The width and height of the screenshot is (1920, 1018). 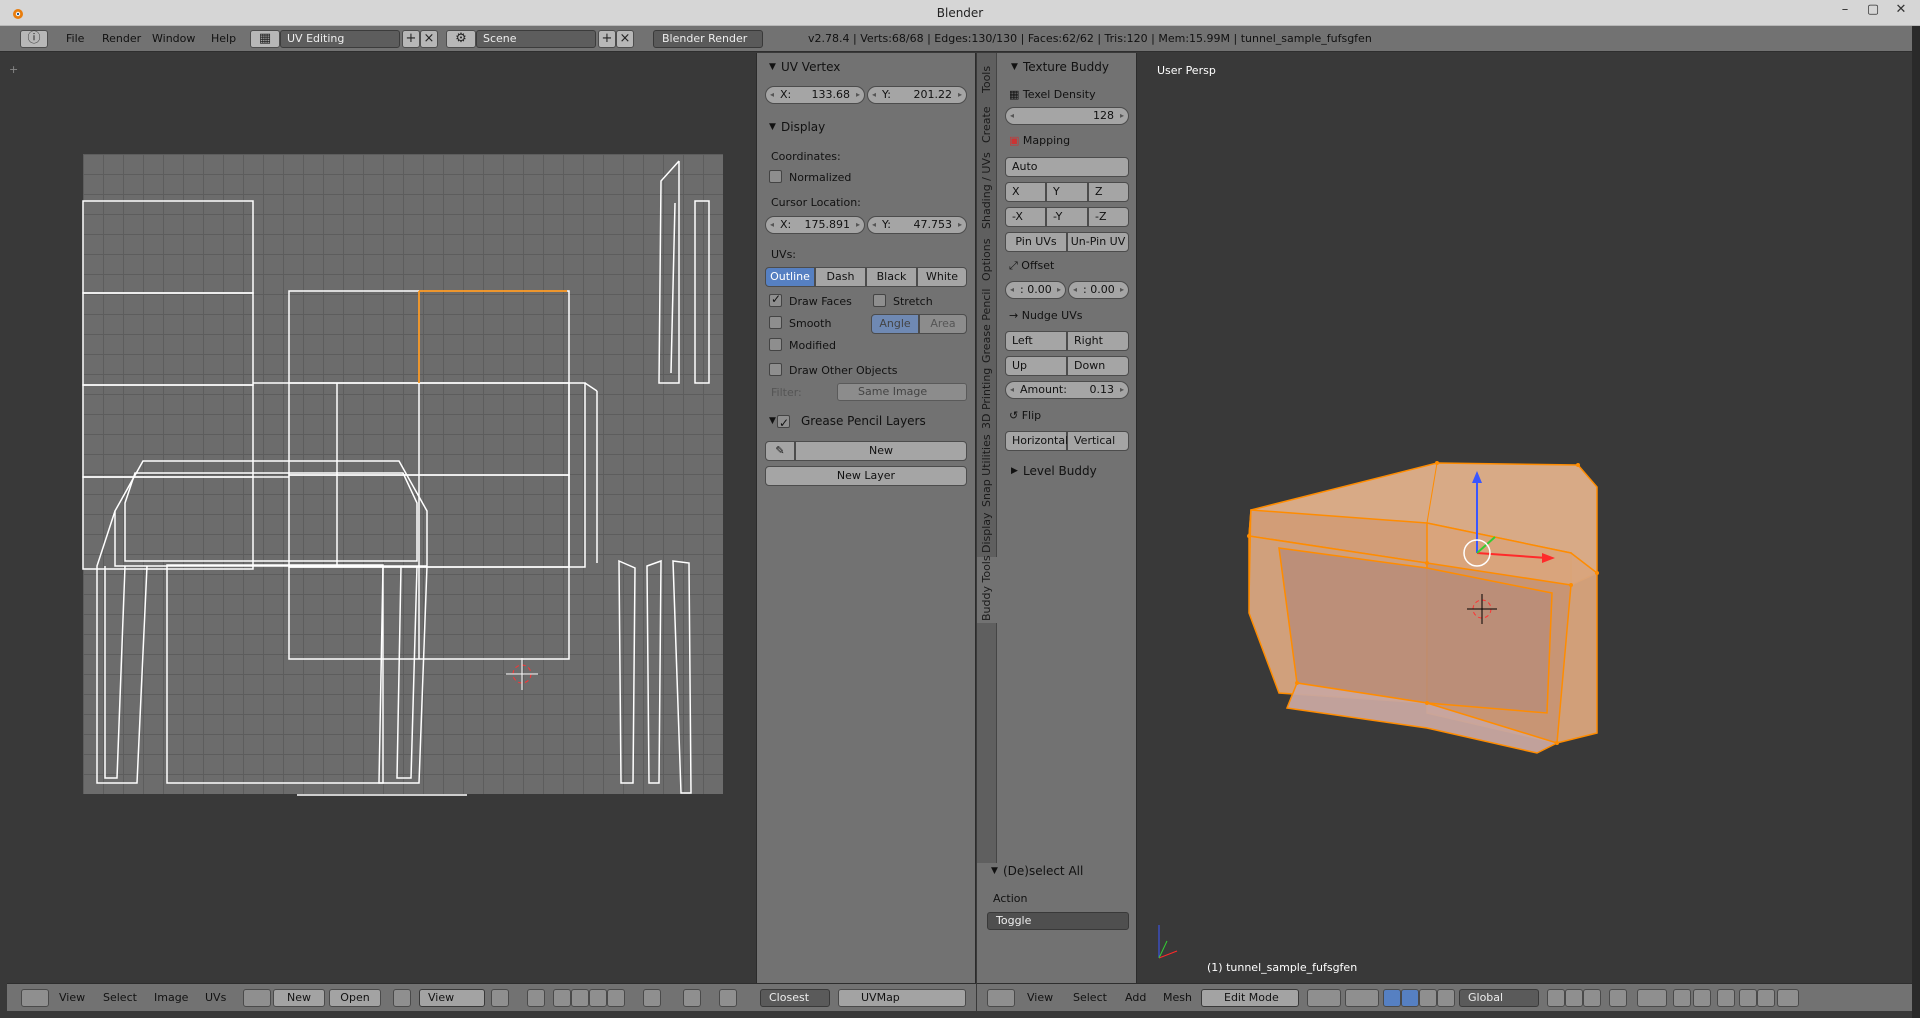 I want to click on draw-other-objects-checkbox, so click(x=775, y=369).